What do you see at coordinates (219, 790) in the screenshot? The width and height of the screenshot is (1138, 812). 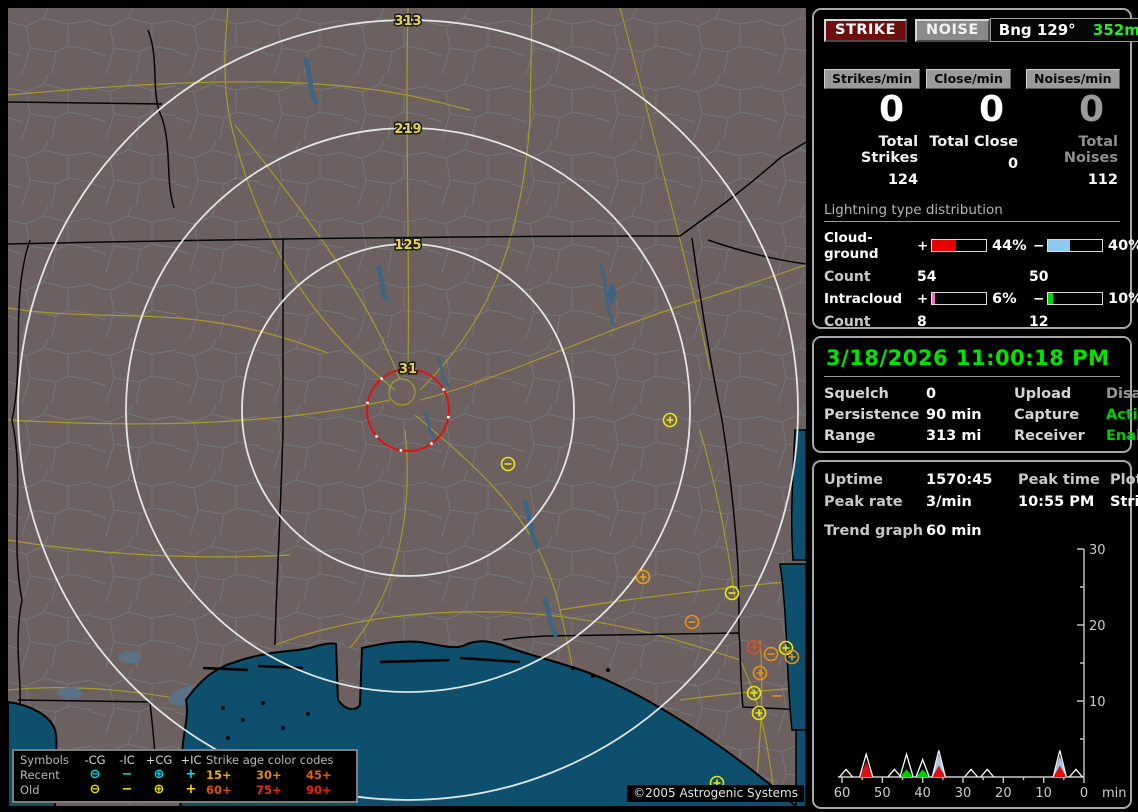 I see `age-badge-60: 60+` at bounding box center [219, 790].